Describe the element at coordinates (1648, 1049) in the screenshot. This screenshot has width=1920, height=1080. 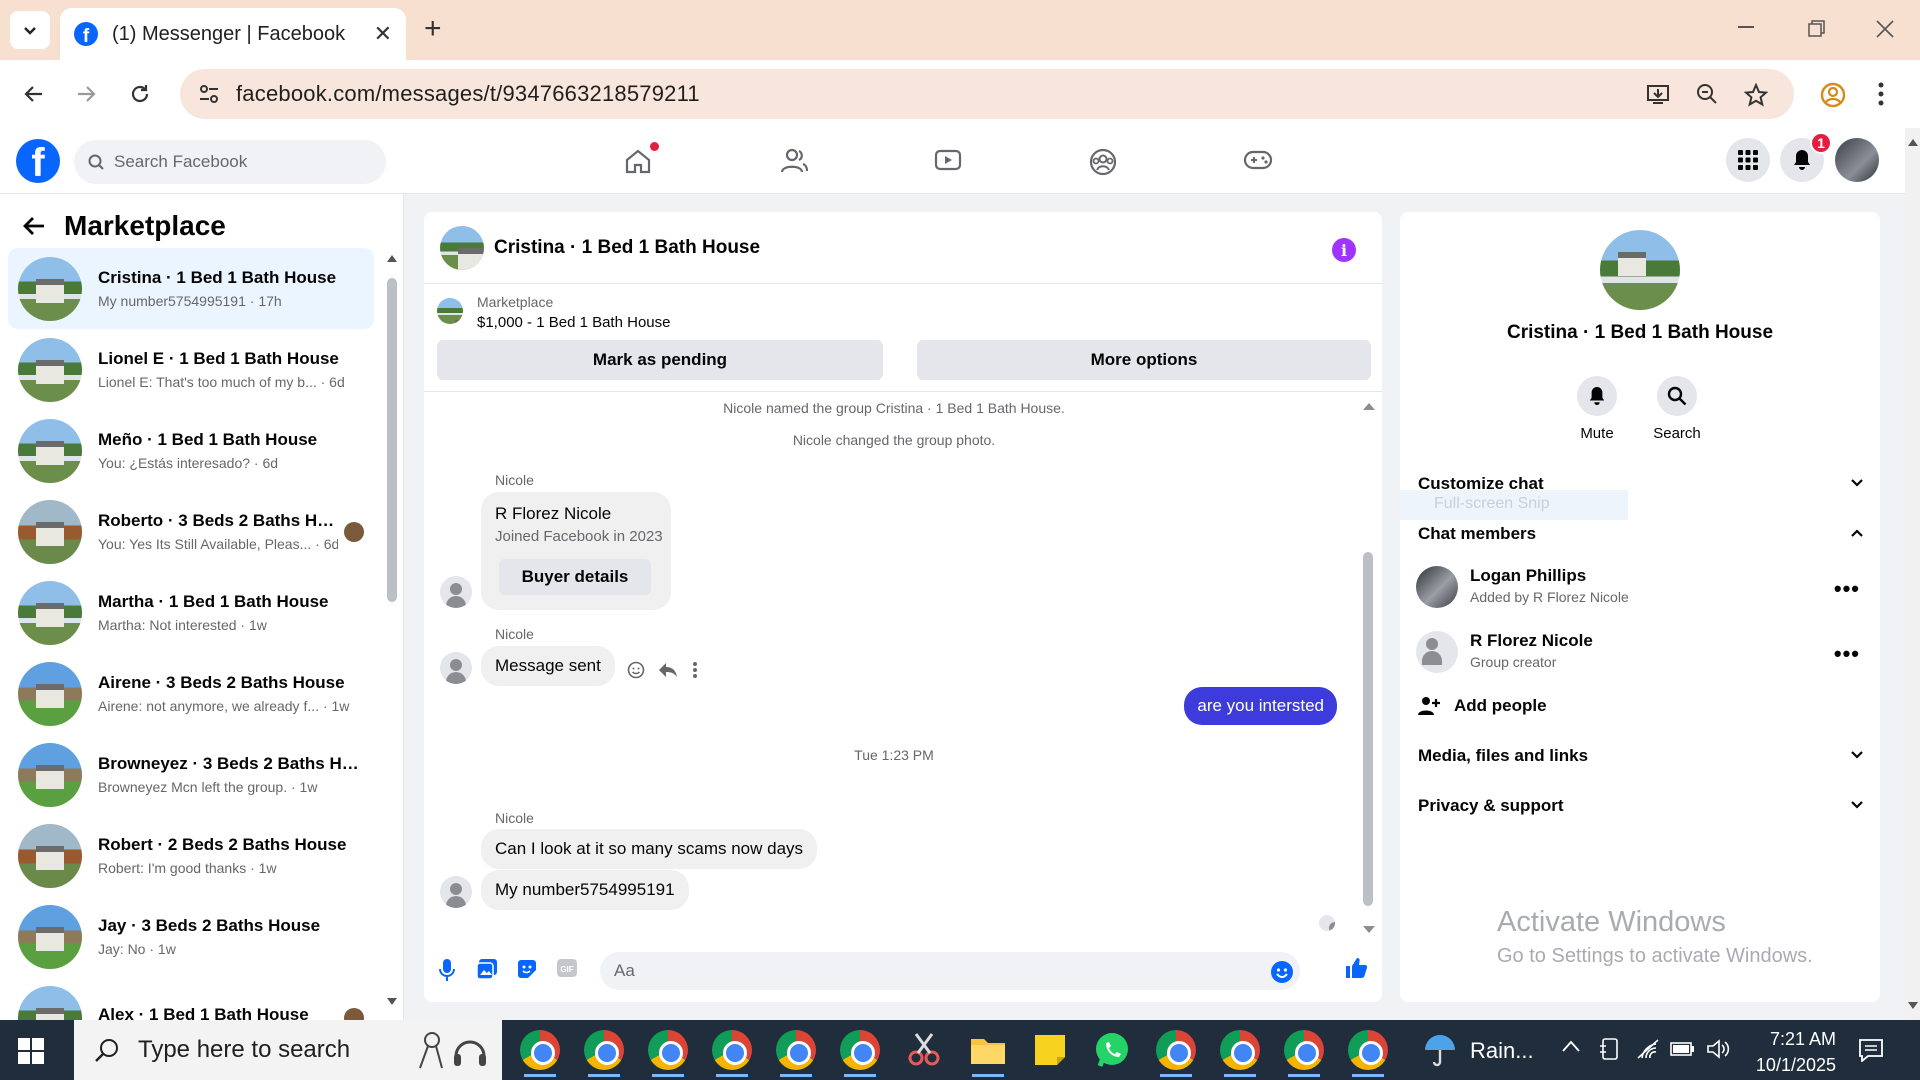
I see `wifi-icon` at that location.